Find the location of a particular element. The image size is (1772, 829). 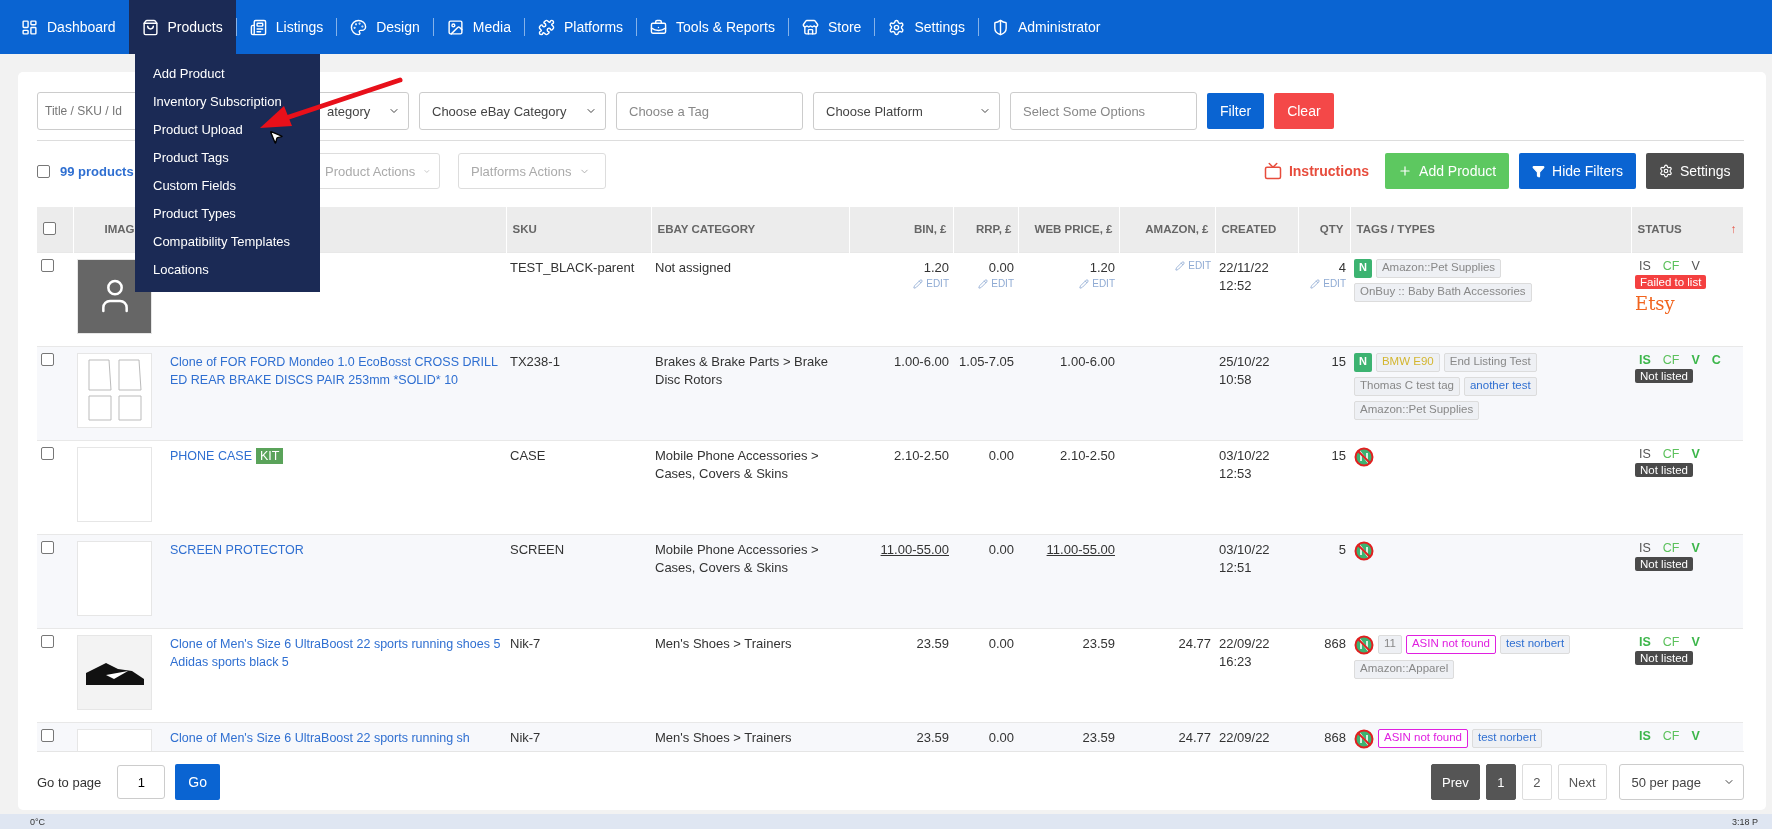

price-text: 4 is located at coordinates (1341, 267).